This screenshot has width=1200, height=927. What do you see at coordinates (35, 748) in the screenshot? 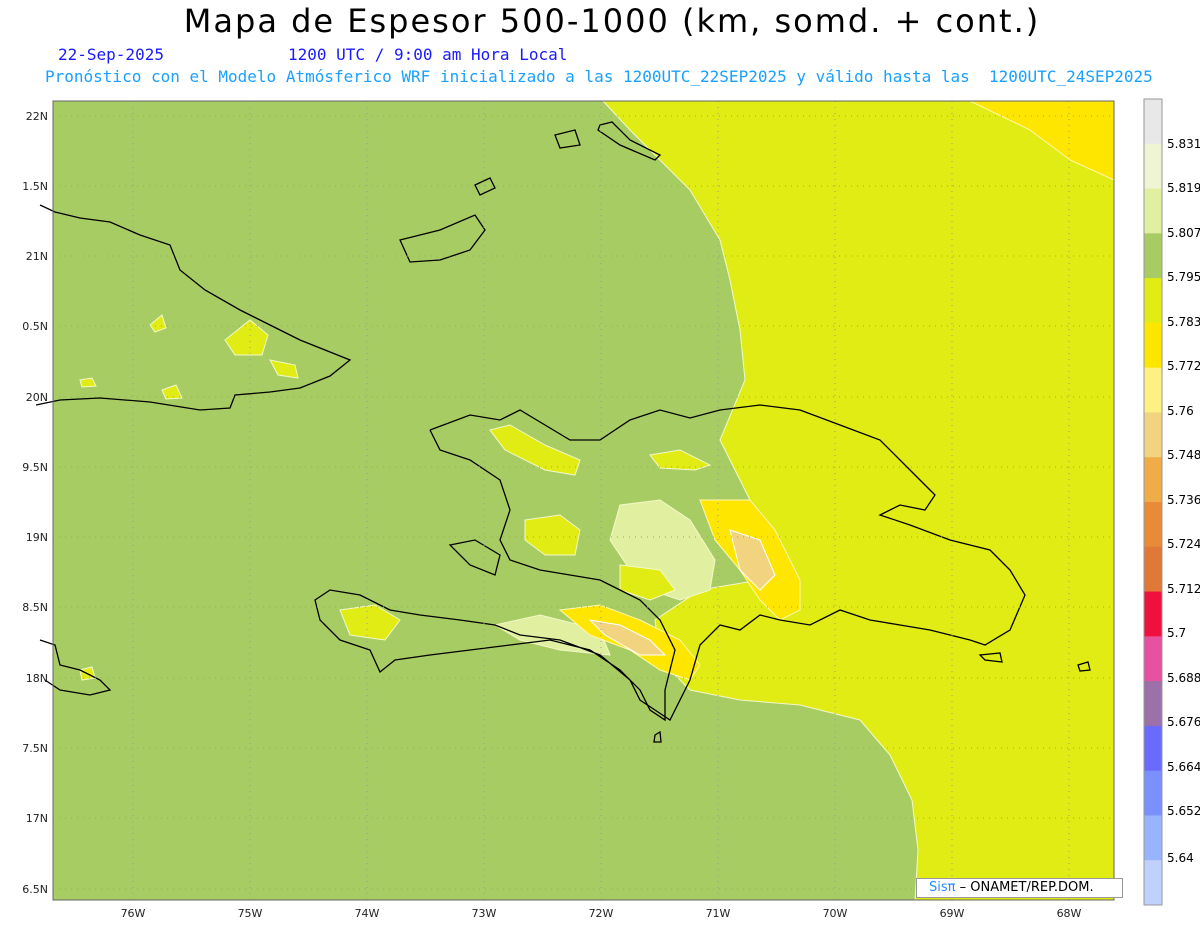
I see `lat-label: 7.5N` at bounding box center [35, 748].